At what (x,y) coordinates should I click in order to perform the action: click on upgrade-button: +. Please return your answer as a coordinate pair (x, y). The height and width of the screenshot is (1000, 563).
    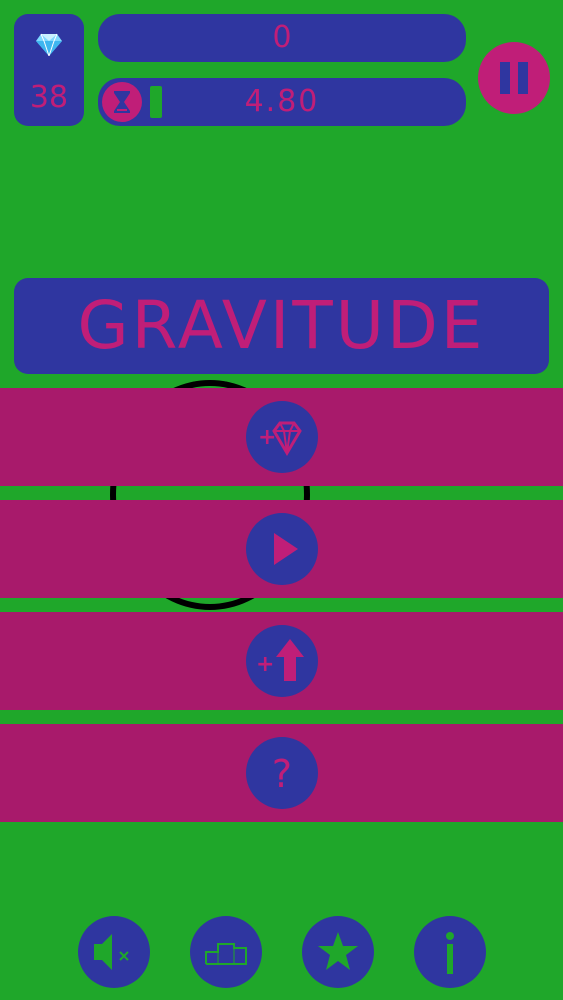
    Looking at the image, I should click on (282, 661).